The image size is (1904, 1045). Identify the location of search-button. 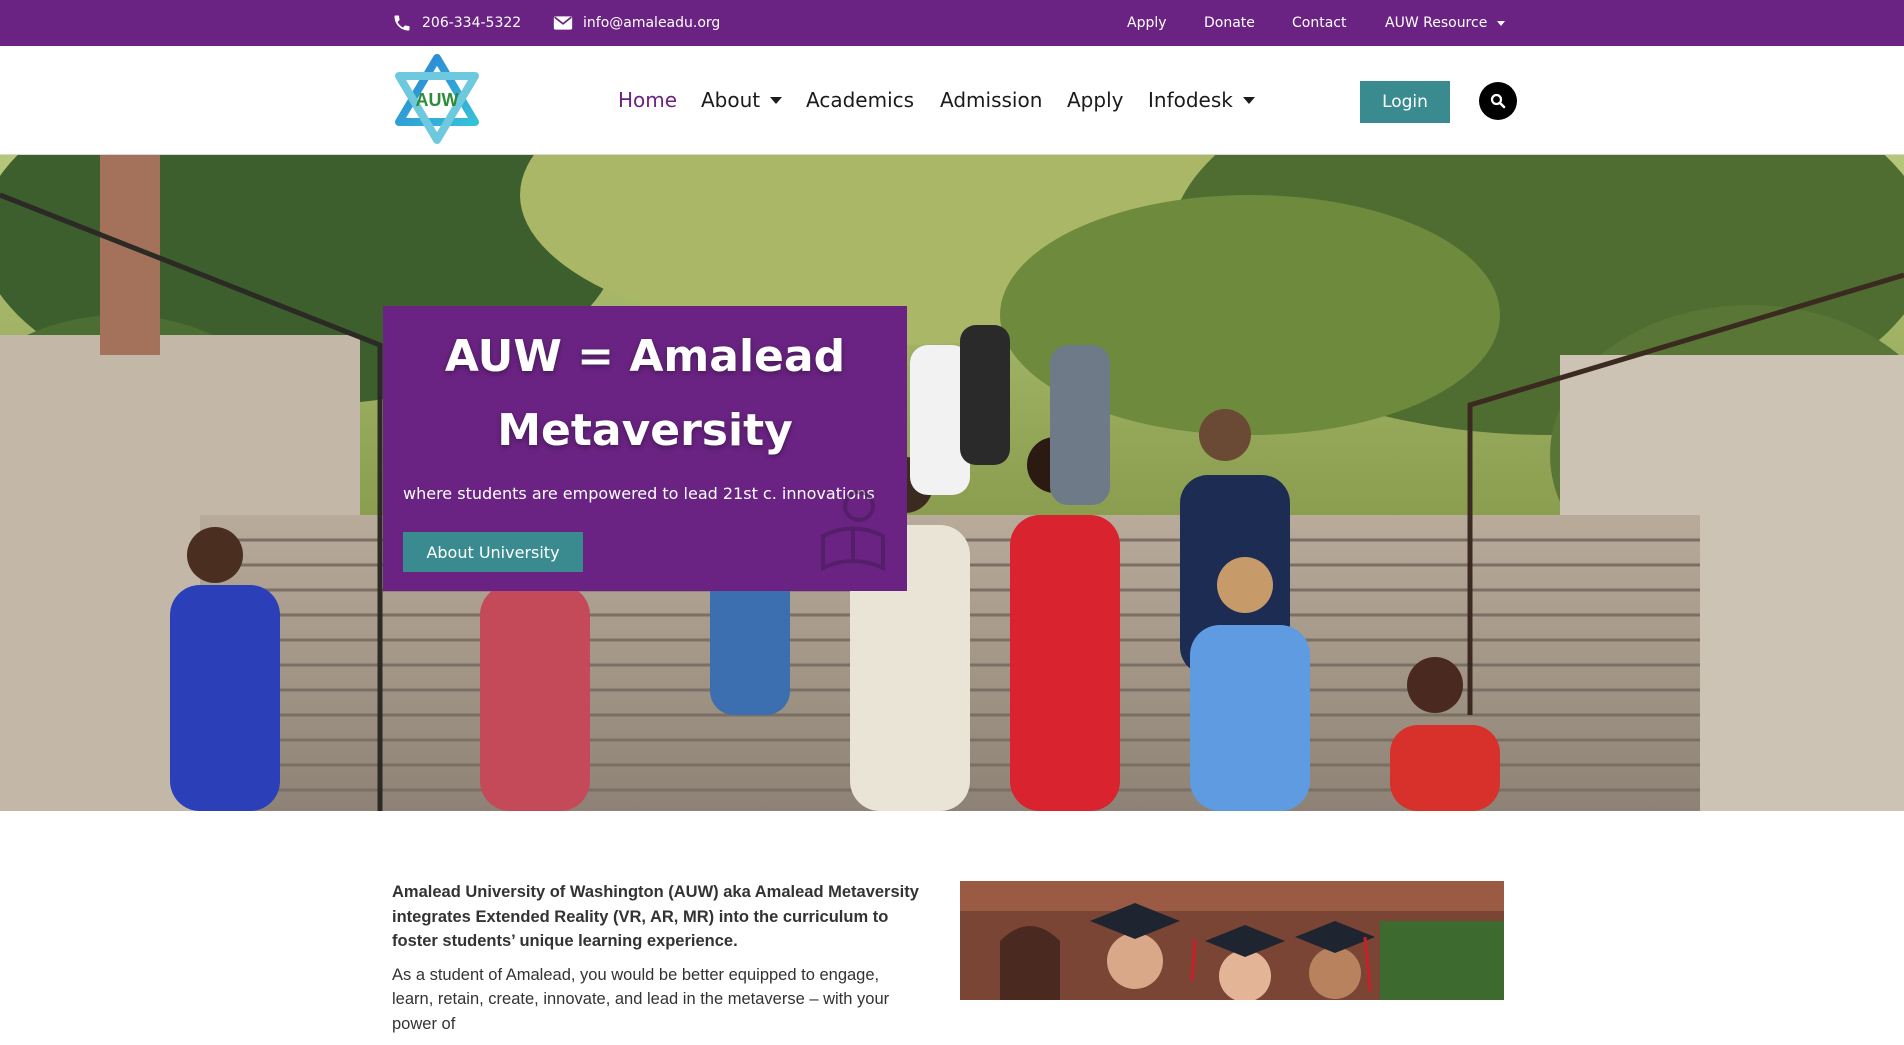
(1498, 101).